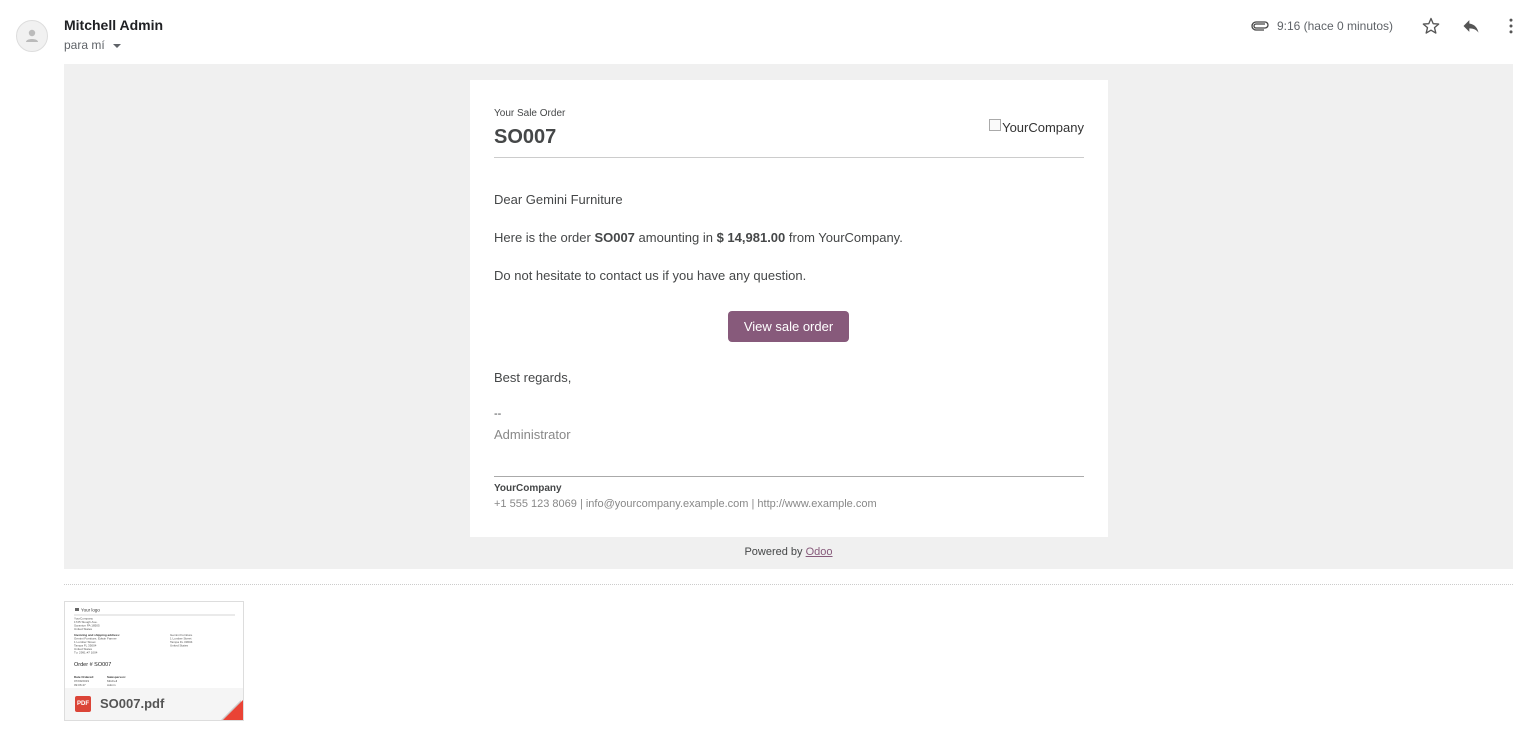 Image resolution: width=1531 pixels, height=732 pixels. I want to click on more-vert-icon, so click(1511, 26).